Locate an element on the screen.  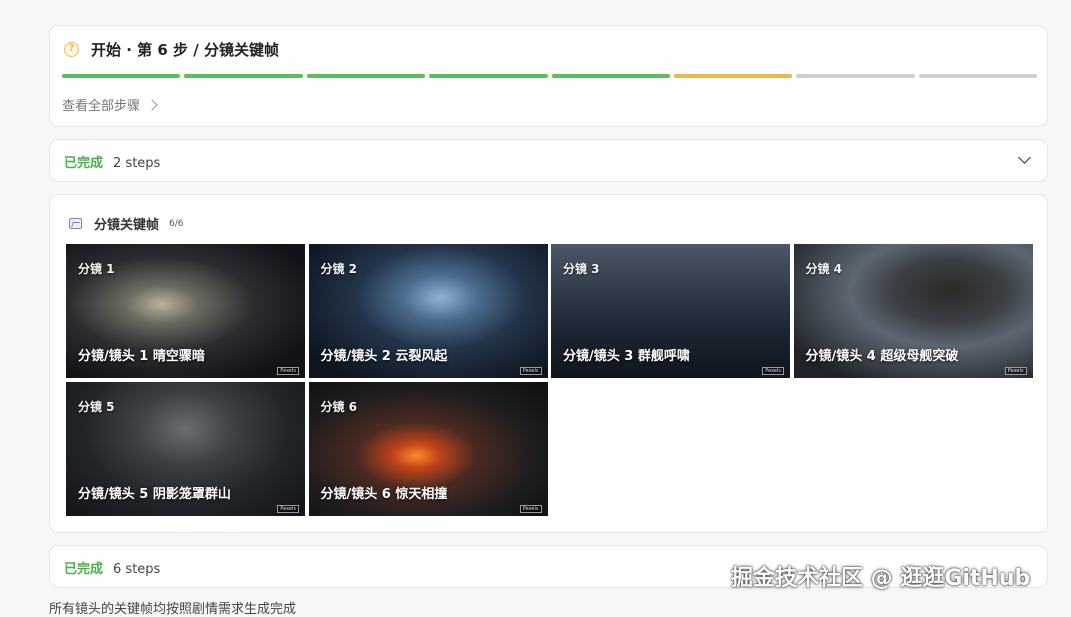
keyframes-count: 6/6 is located at coordinates (176, 223).